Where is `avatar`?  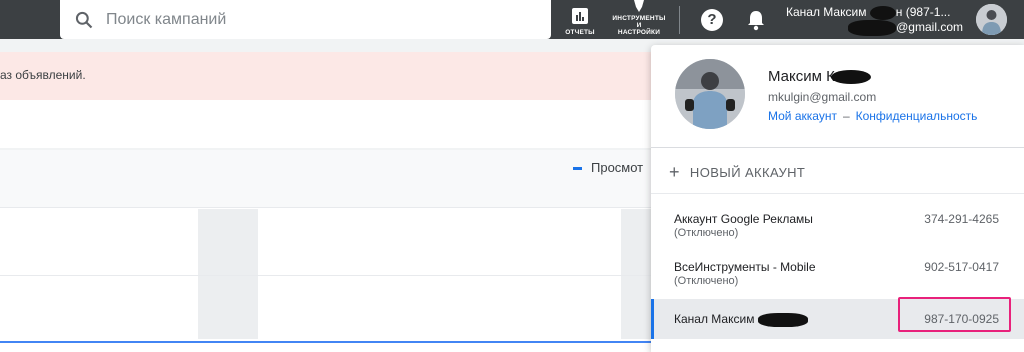 avatar is located at coordinates (991, 19).